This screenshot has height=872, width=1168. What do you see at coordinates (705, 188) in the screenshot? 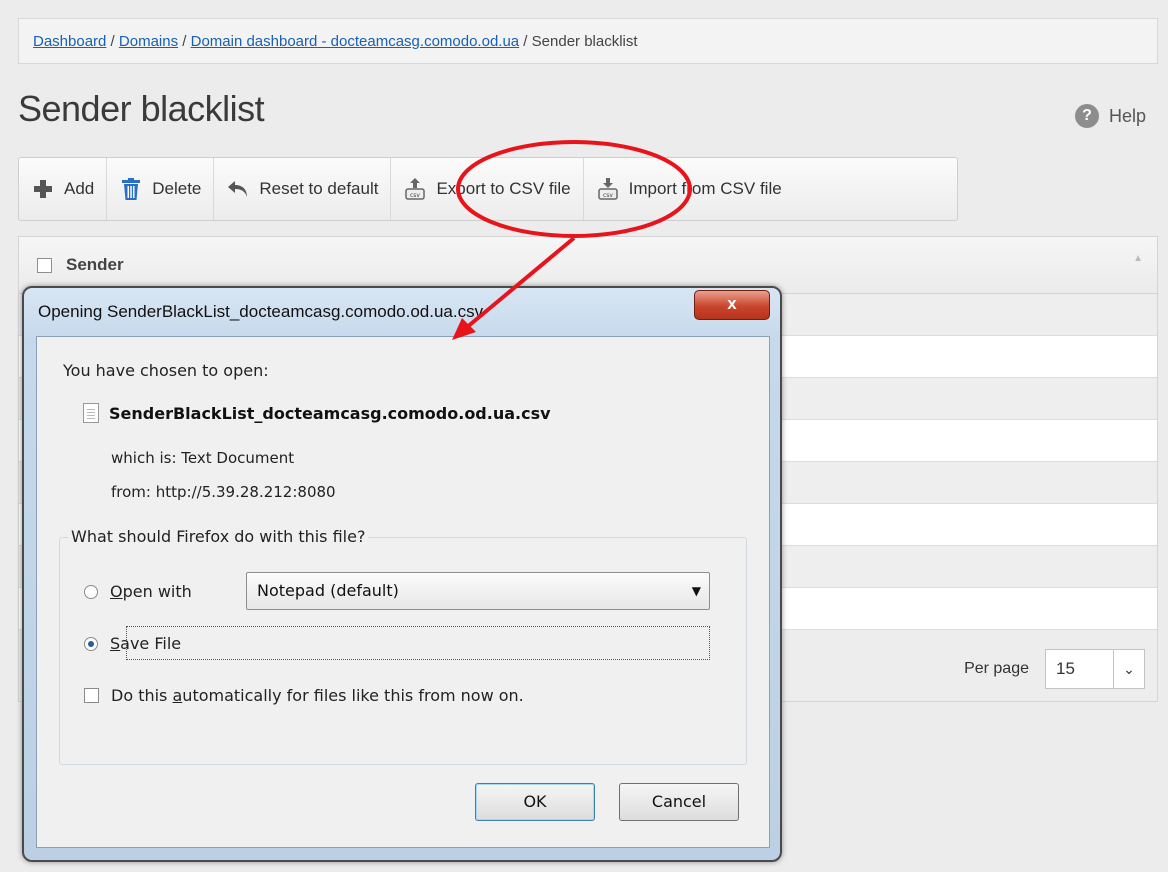
I see `import-label: Import from CSV file` at bounding box center [705, 188].